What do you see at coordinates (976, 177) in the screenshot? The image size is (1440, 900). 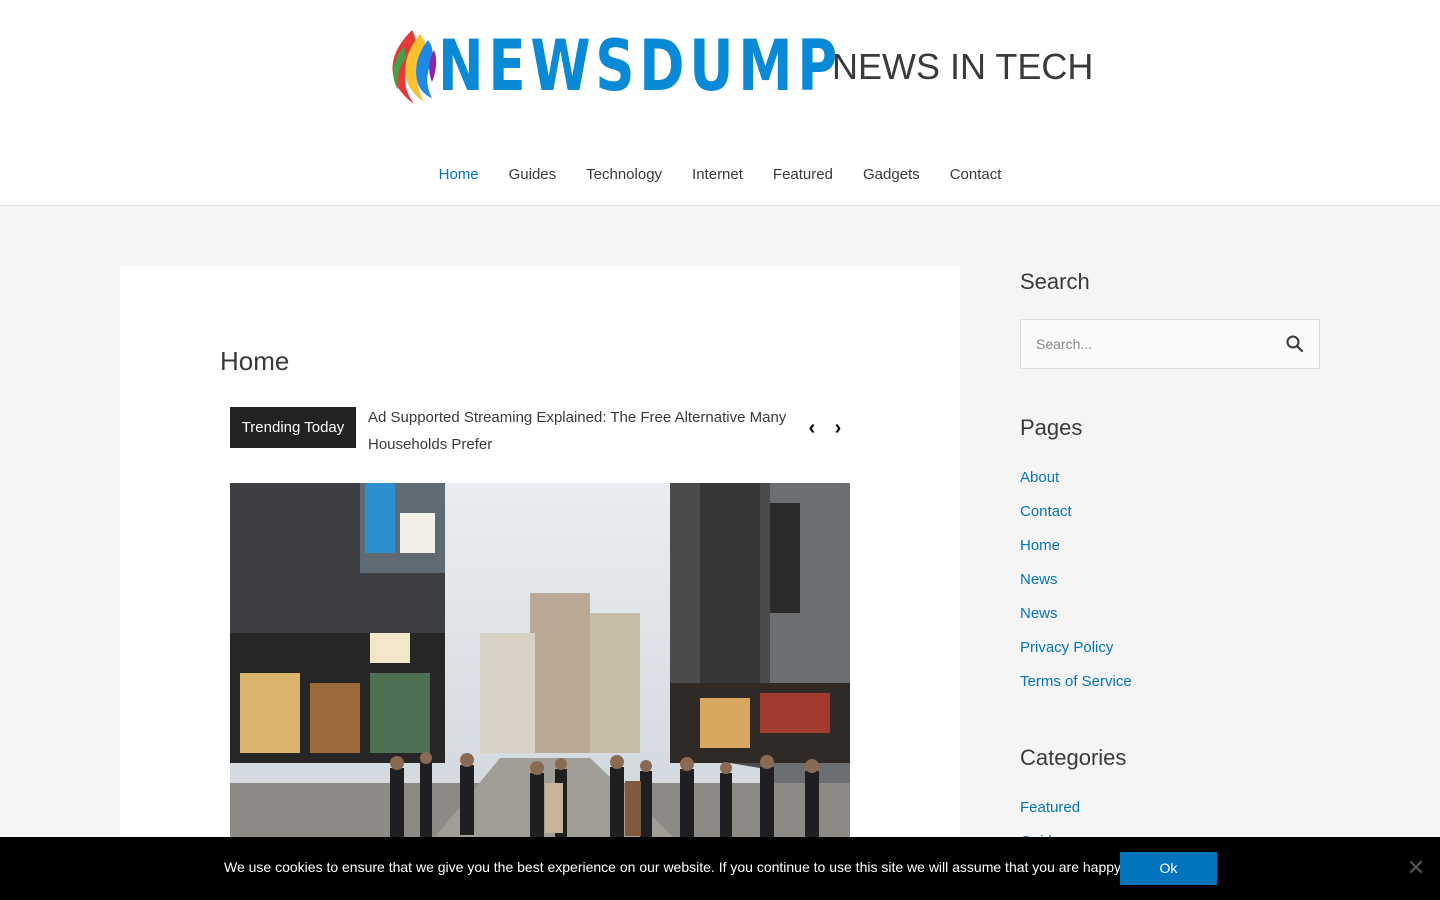 I see `nav-item-contact: Contact` at bounding box center [976, 177].